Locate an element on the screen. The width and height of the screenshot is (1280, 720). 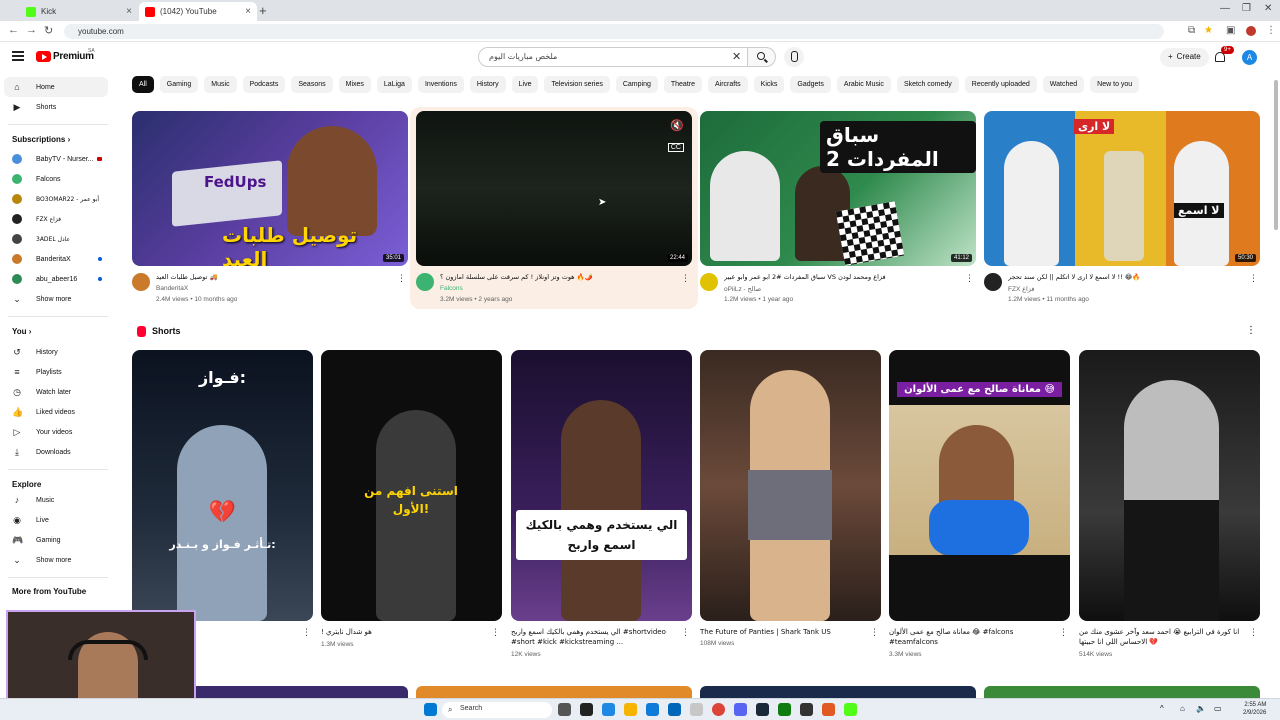
chip-recently-uploaded: Recently uploaded is located at coordinates (1000, 84).